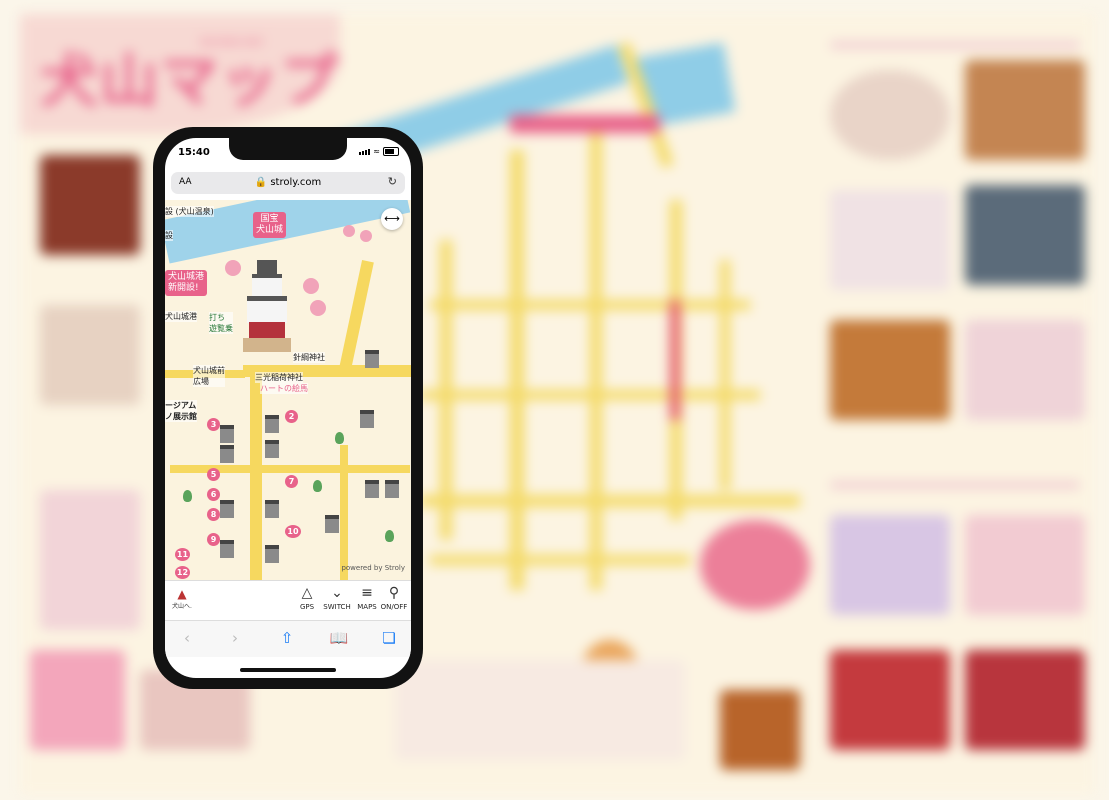  What do you see at coordinates (201, 381) in the screenshot?
I see `castle-square-line2: 広場` at bounding box center [201, 381].